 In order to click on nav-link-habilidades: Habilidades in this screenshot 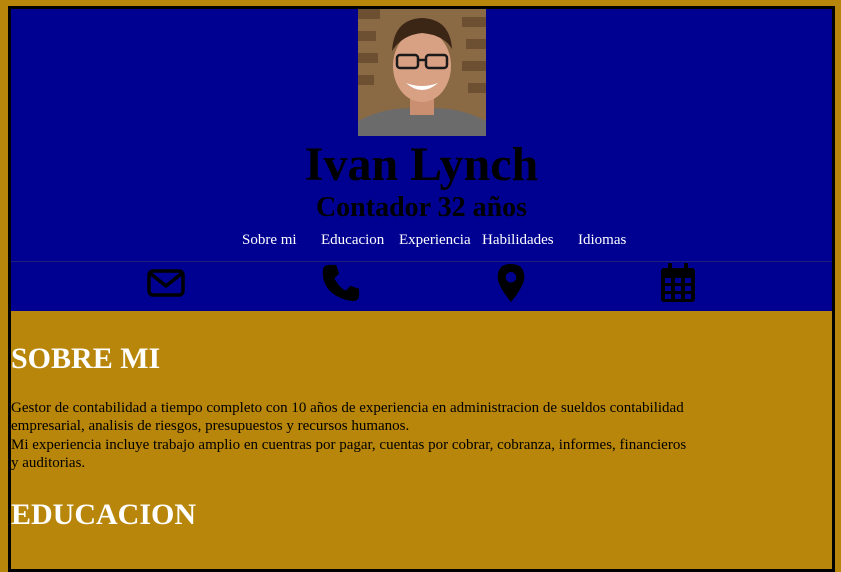, I will do `click(518, 240)`.